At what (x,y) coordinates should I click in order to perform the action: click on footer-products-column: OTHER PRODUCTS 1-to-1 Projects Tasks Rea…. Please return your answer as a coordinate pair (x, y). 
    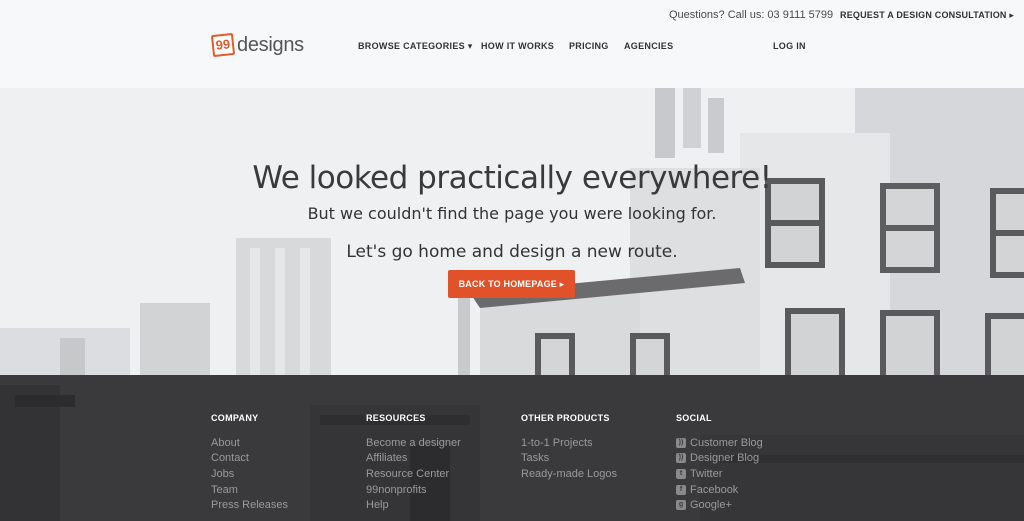
    Looking at the image, I should click on (569, 447).